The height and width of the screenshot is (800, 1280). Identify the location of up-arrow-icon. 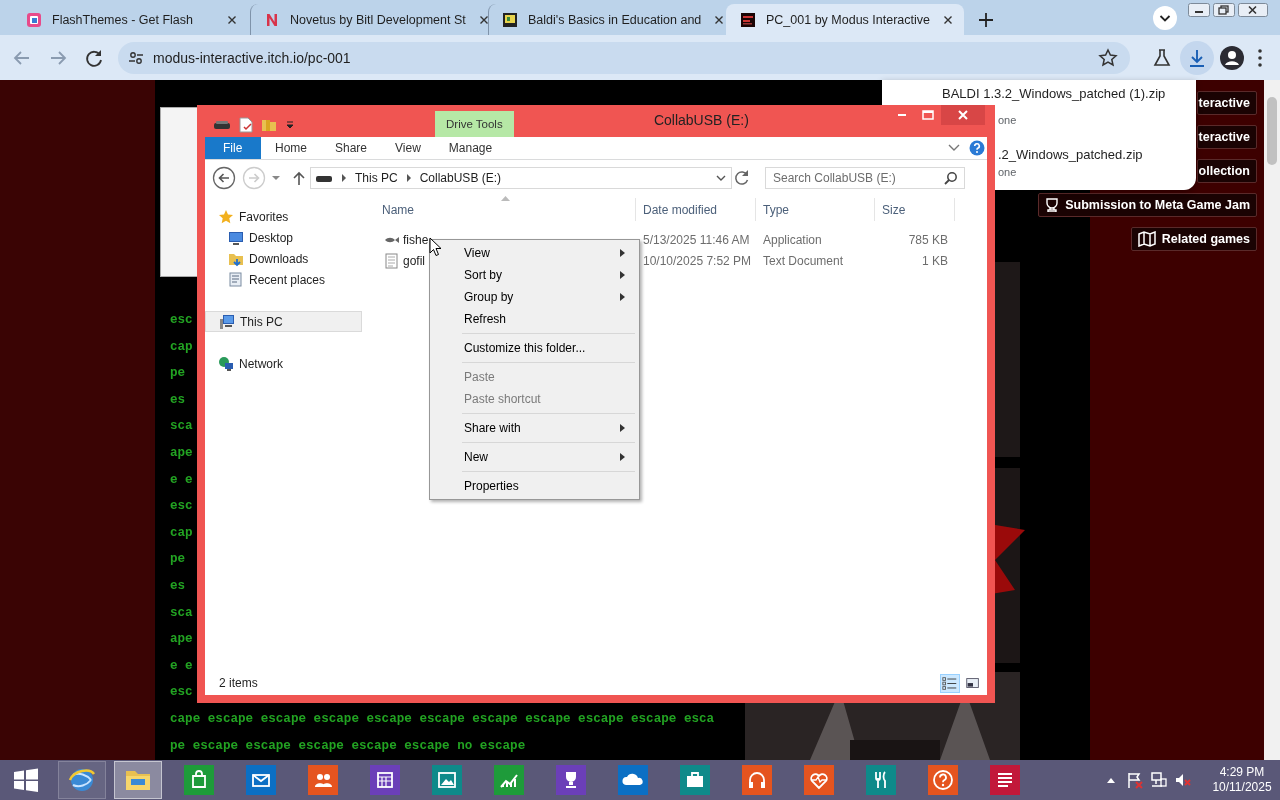
(299, 178).